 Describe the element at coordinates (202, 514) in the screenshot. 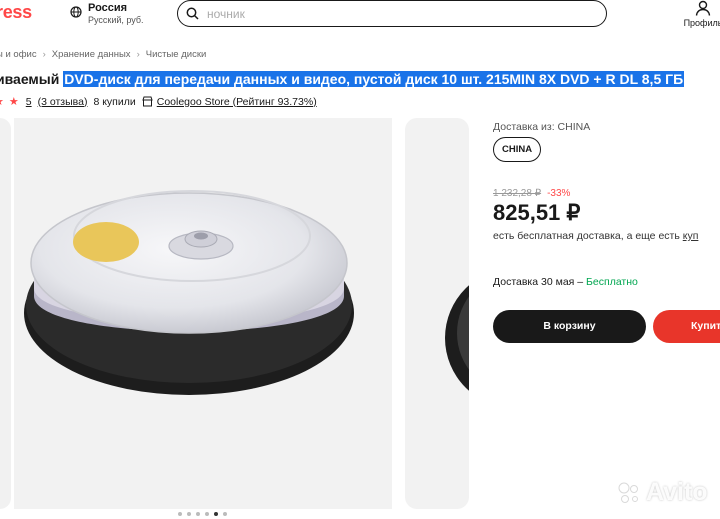

I see `gallery-pagination` at that location.